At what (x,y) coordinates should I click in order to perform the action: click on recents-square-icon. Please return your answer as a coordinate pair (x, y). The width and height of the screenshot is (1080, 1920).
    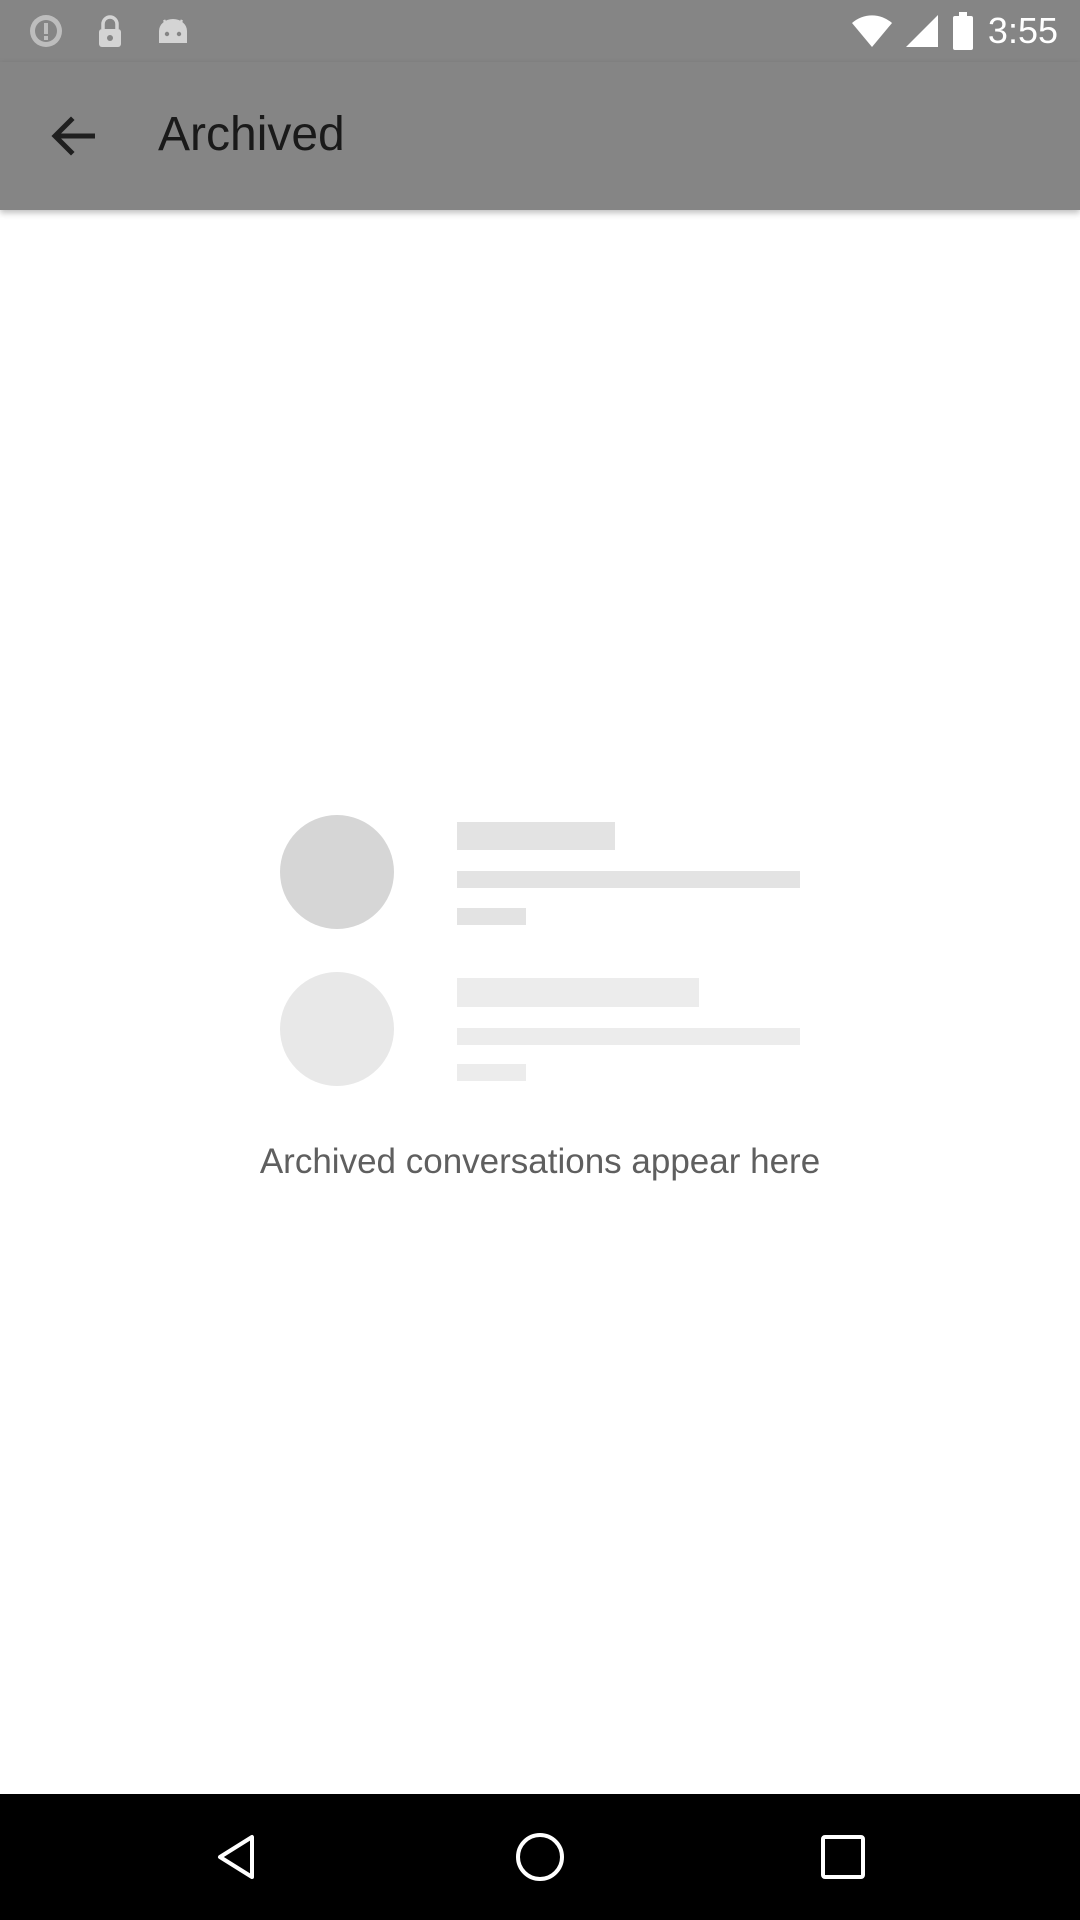
    Looking at the image, I should click on (843, 1857).